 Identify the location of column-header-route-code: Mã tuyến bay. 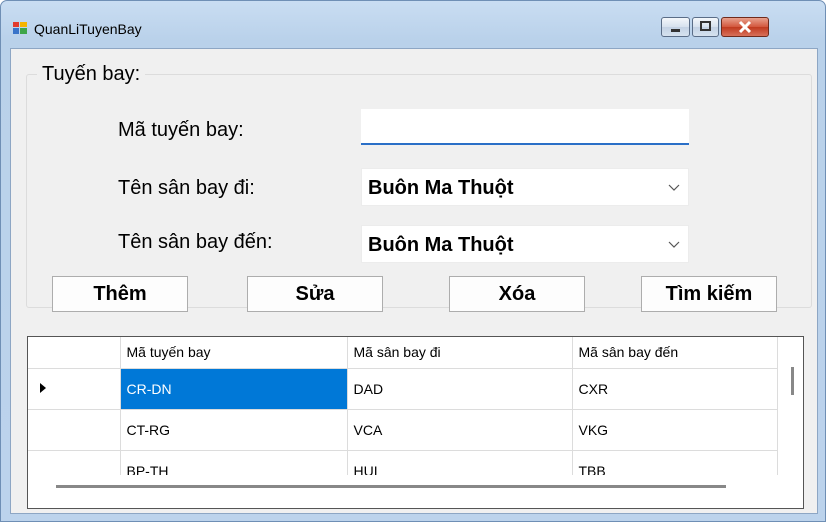
(234, 353).